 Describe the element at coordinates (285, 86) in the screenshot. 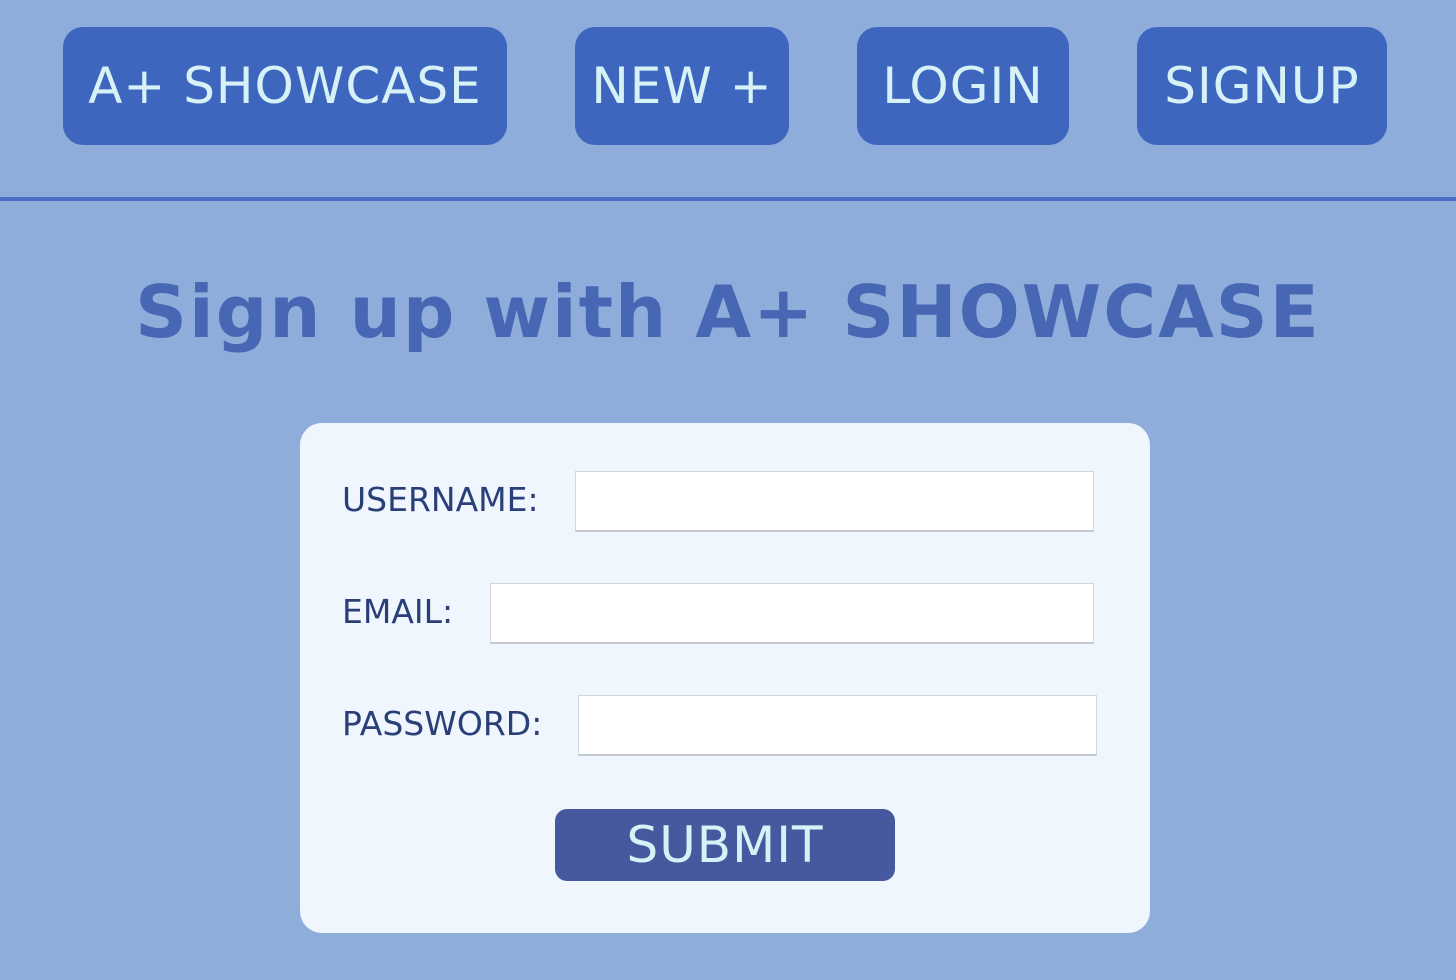

I see `home-nav-button: A+ SHOWCASE` at that location.